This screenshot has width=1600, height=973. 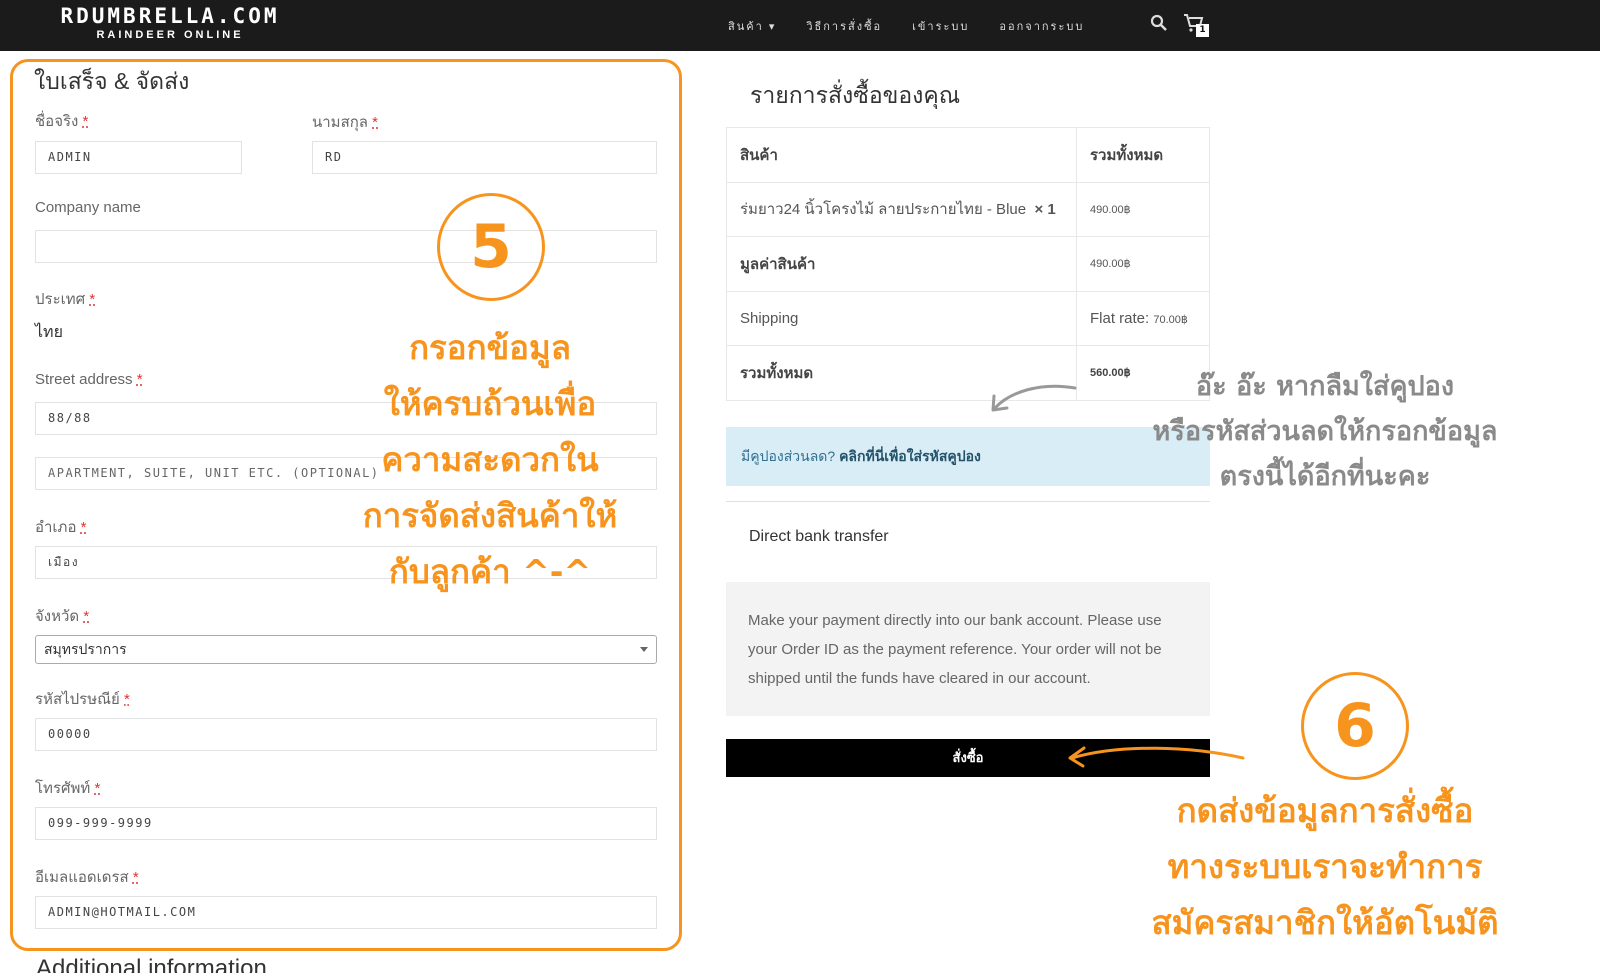 What do you see at coordinates (82, 699) in the screenshot?
I see `postcode-label: รหัสไปรษณีย์ *` at bounding box center [82, 699].